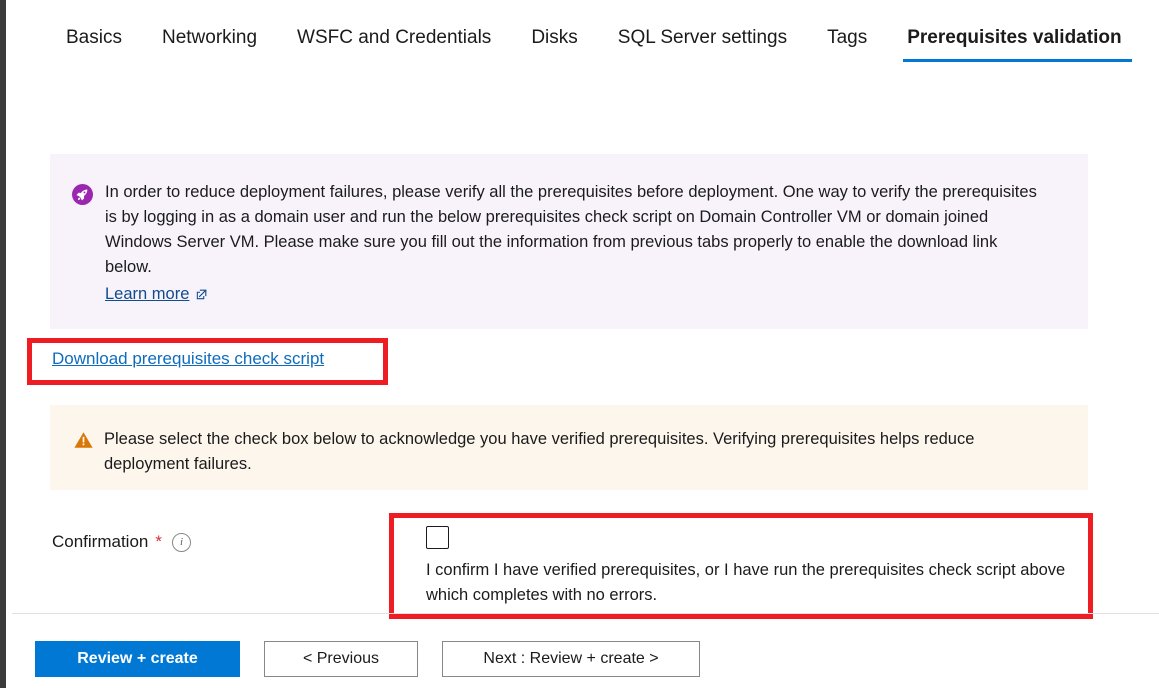 The width and height of the screenshot is (1159, 688). What do you see at coordinates (94, 37) in the screenshot?
I see `tab-label: Basics` at bounding box center [94, 37].